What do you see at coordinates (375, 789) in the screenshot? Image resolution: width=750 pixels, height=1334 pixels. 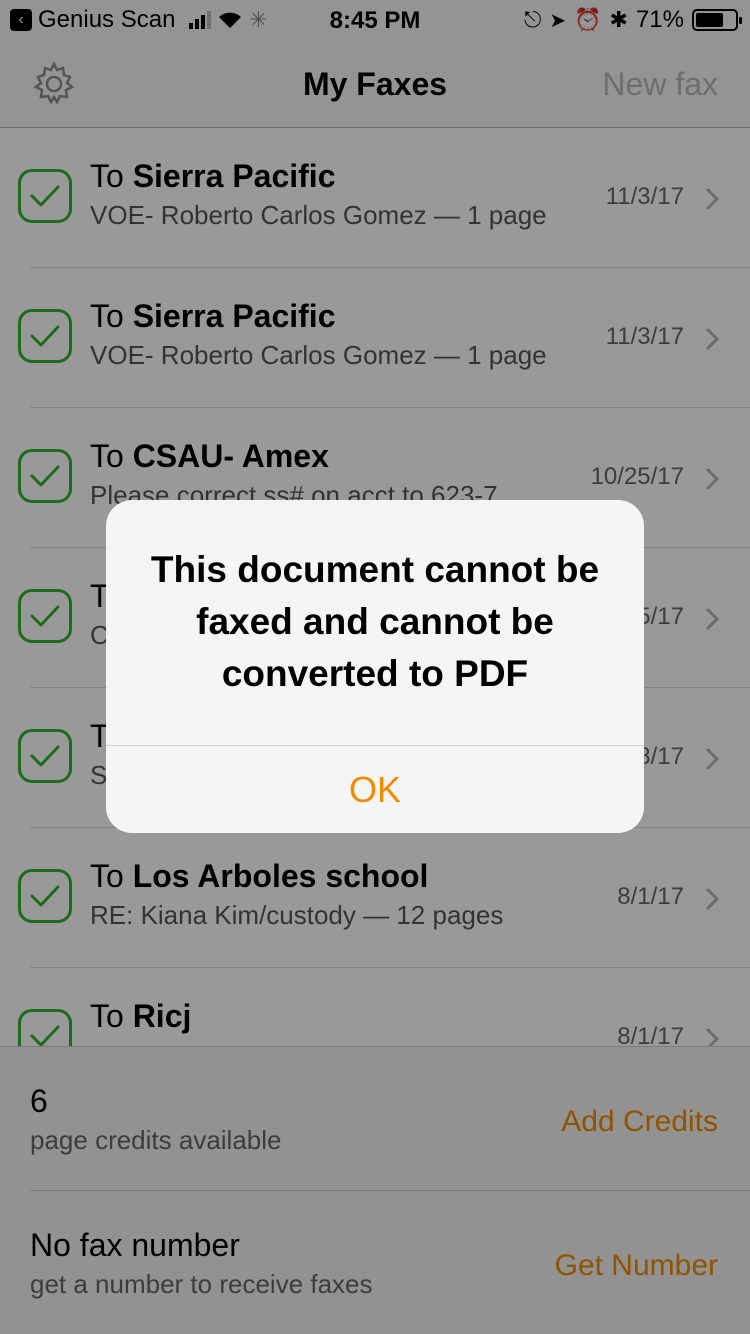 I see `ok-button: OK` at bounding box center [375, 789].